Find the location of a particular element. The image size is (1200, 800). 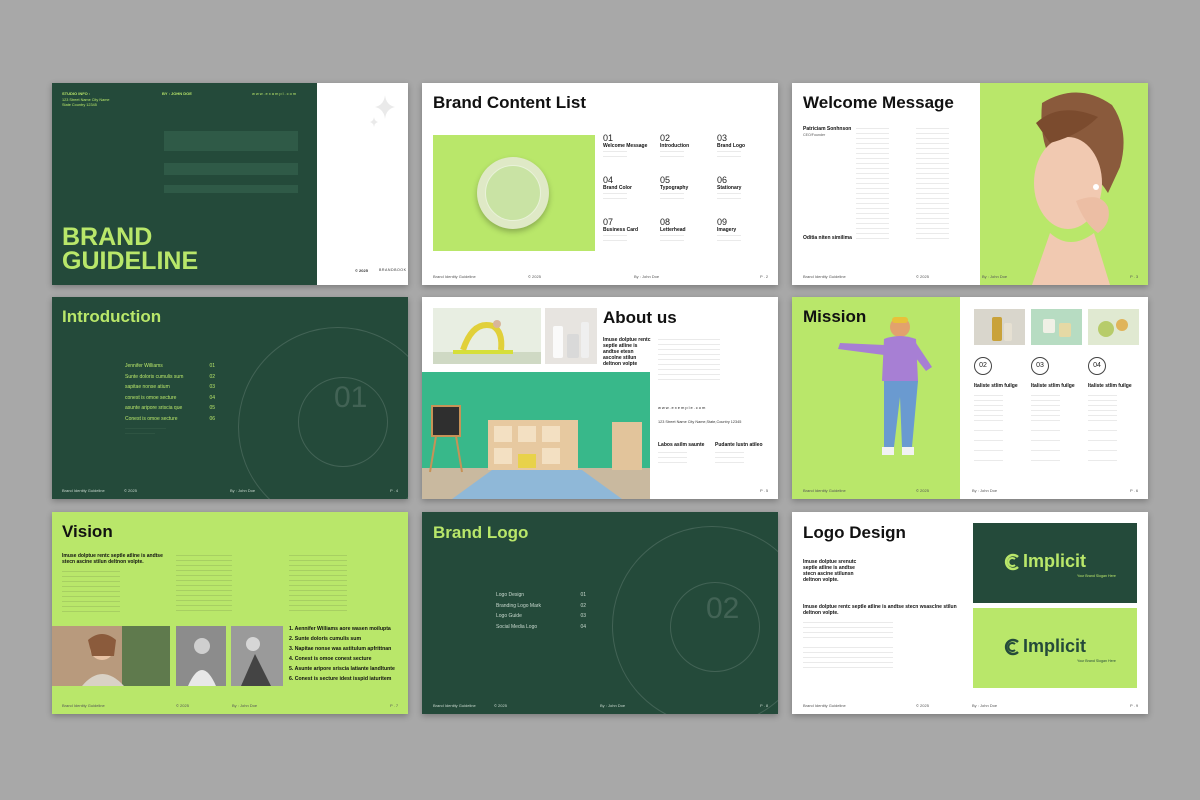

logo-section-item: Logo Guide 03 is located at coordinates (541, 616).